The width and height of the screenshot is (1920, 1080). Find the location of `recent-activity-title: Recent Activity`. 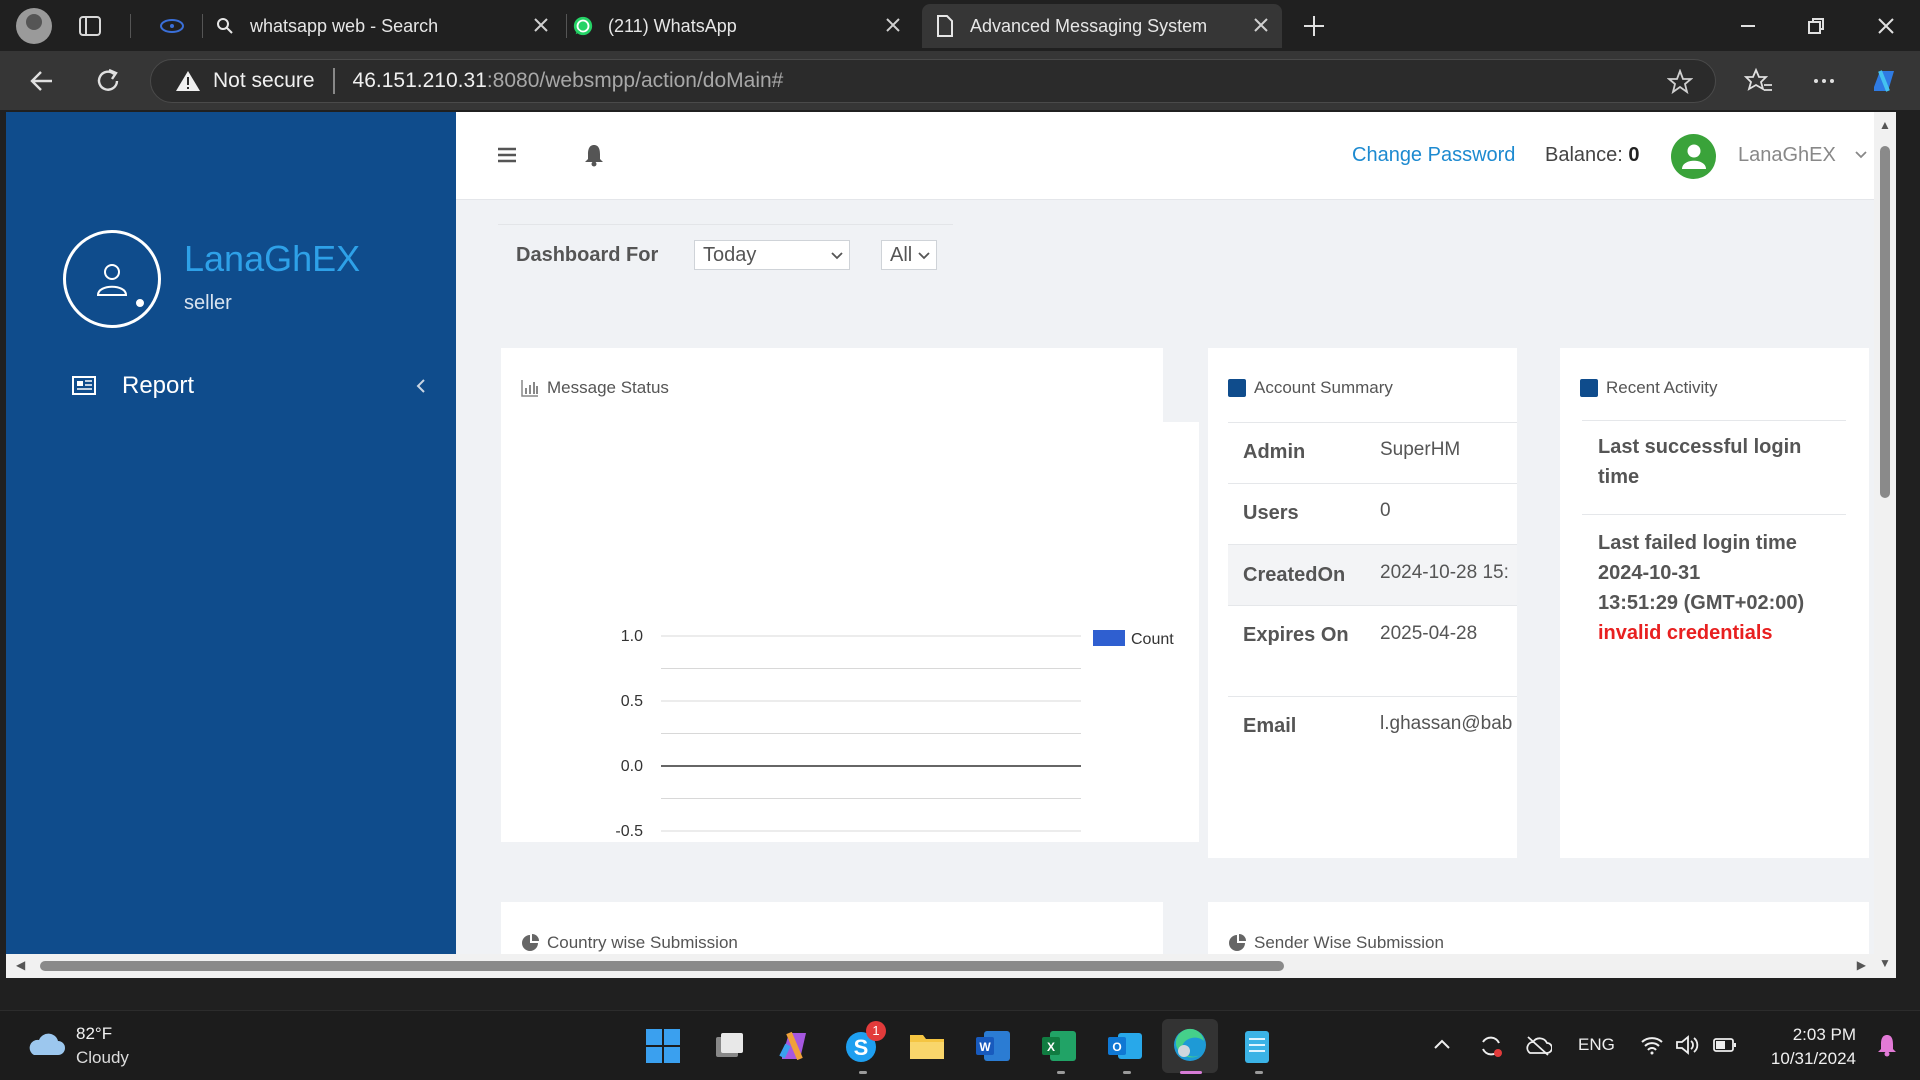

recent-activity-title: Recent Activity is located at coordinates (1649, 388).